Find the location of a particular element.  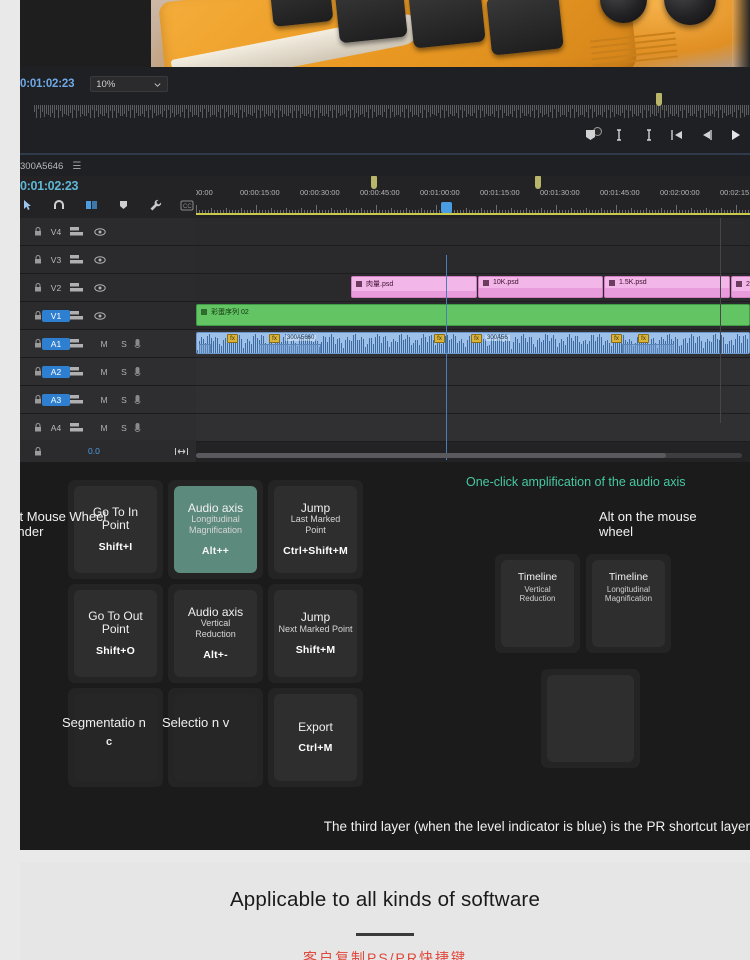

track-name-label: A4 is located at coordinates (56, 428).